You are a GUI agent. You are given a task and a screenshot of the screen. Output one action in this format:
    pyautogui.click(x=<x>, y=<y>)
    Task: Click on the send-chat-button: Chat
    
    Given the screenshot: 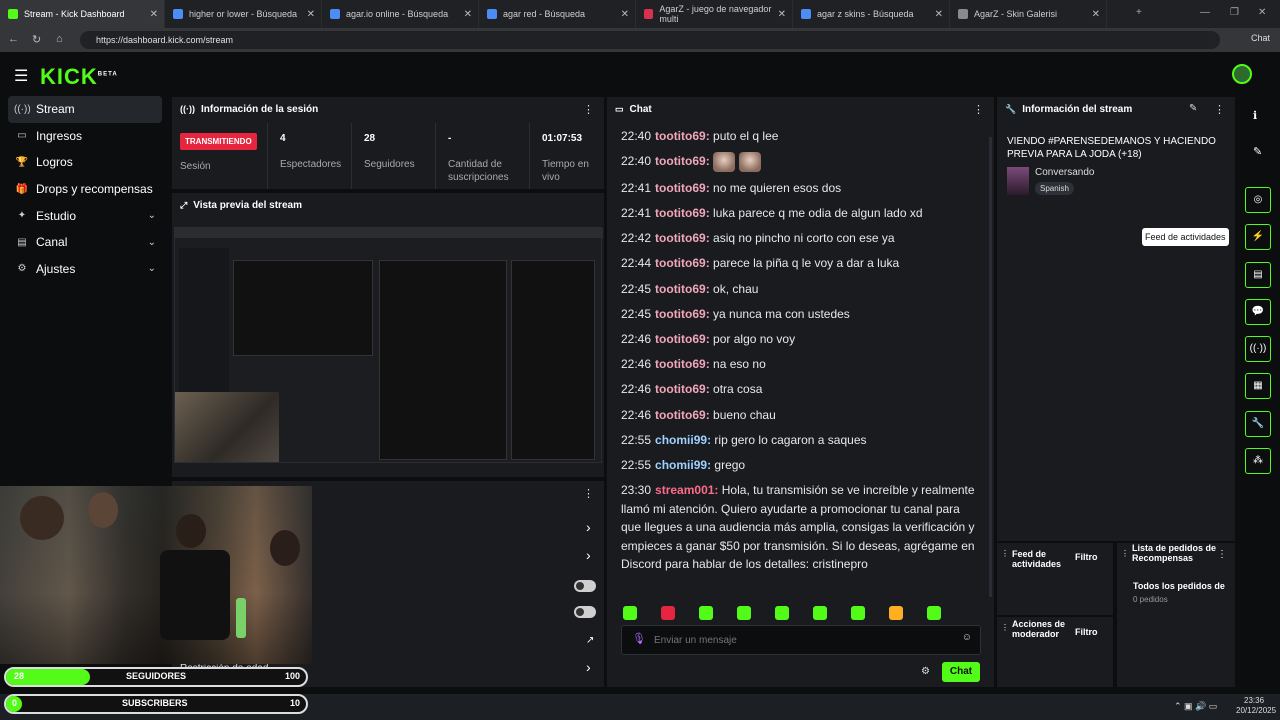 What is the action you would take?
    pyautogui.click(x=961, y=672)
    